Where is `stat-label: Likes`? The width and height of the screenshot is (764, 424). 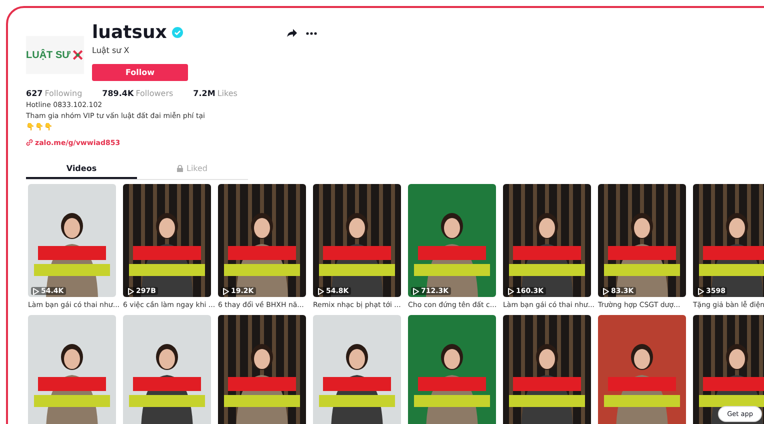
stat-label: Likes is located at coordinates (227, 93).